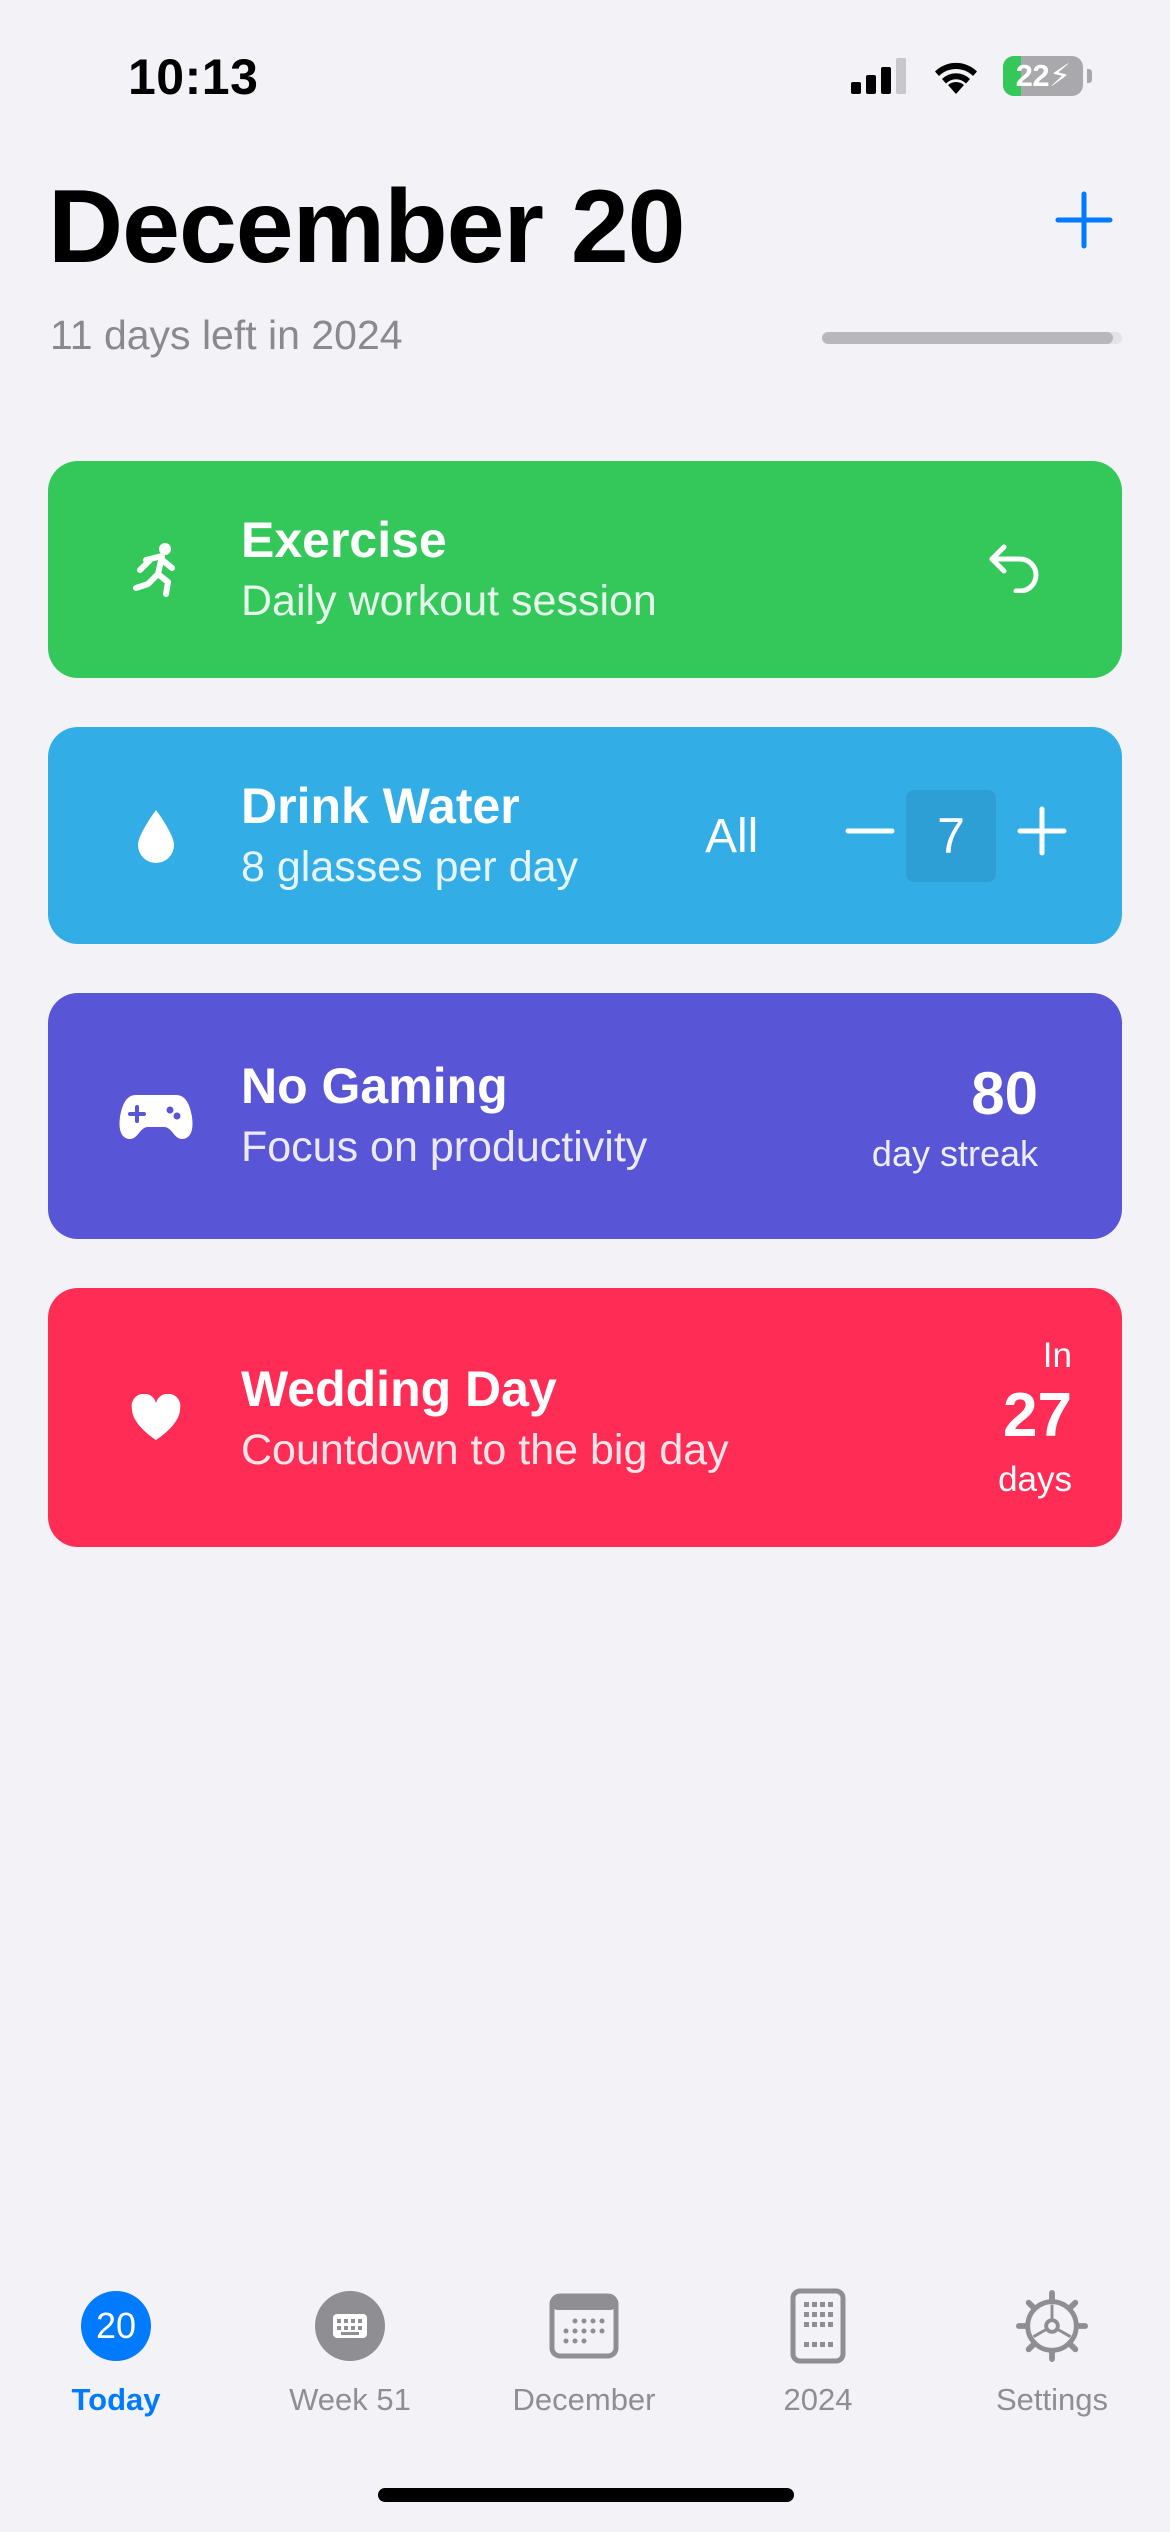  I want to click on tab-year: 2024, so click(818, 2353).